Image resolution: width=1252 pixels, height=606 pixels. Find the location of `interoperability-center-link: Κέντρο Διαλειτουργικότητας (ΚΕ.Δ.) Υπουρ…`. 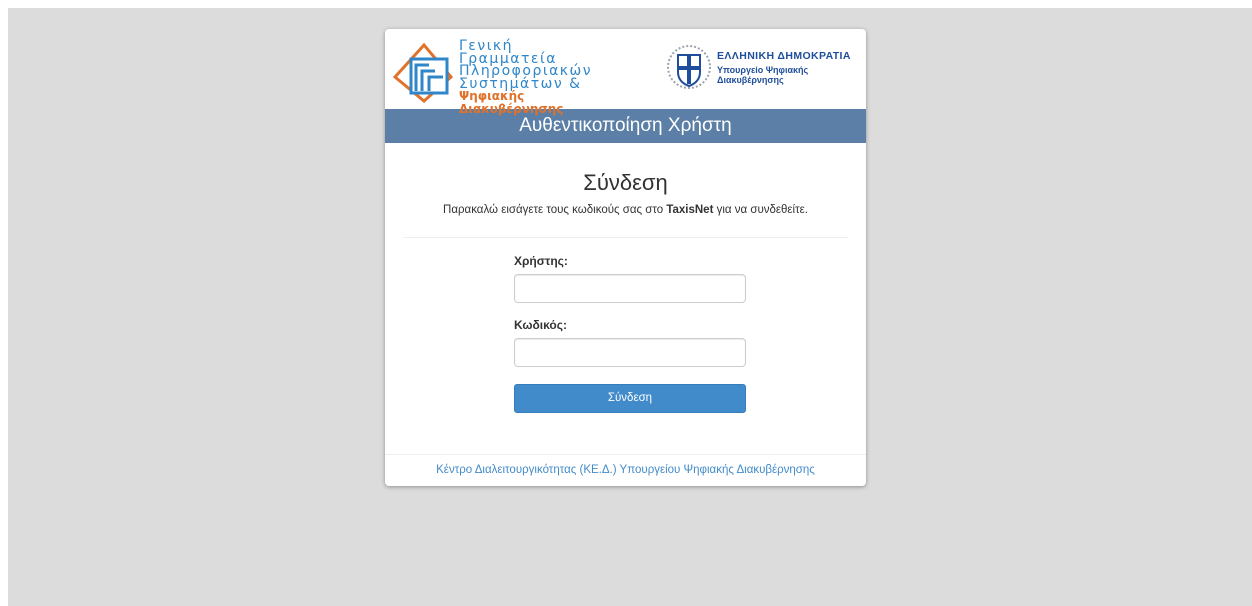

interoperability-center-link: Κέντρο Διαλειτουργικότητας (ΚΕ.Δ.) Υπουρ… is located at coordinates (625, 470).